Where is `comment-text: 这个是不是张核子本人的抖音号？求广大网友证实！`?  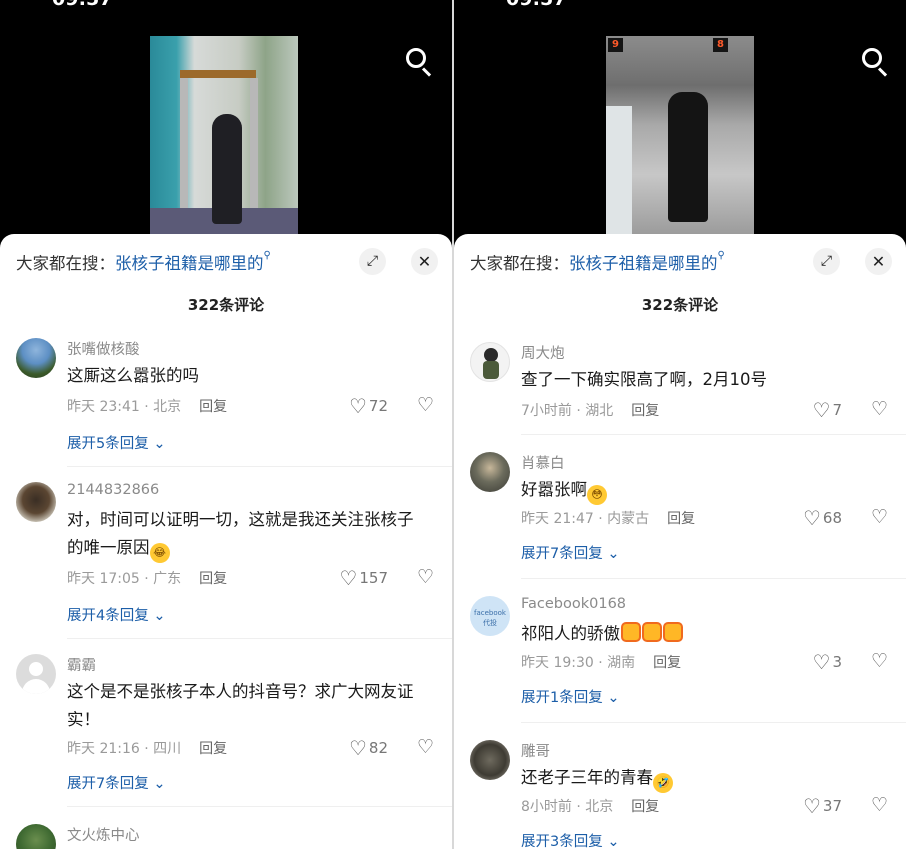
comment-text: 这个是不是张核子本人的抖音号？求广大网友证实！ is located at coordinates (240, 705).